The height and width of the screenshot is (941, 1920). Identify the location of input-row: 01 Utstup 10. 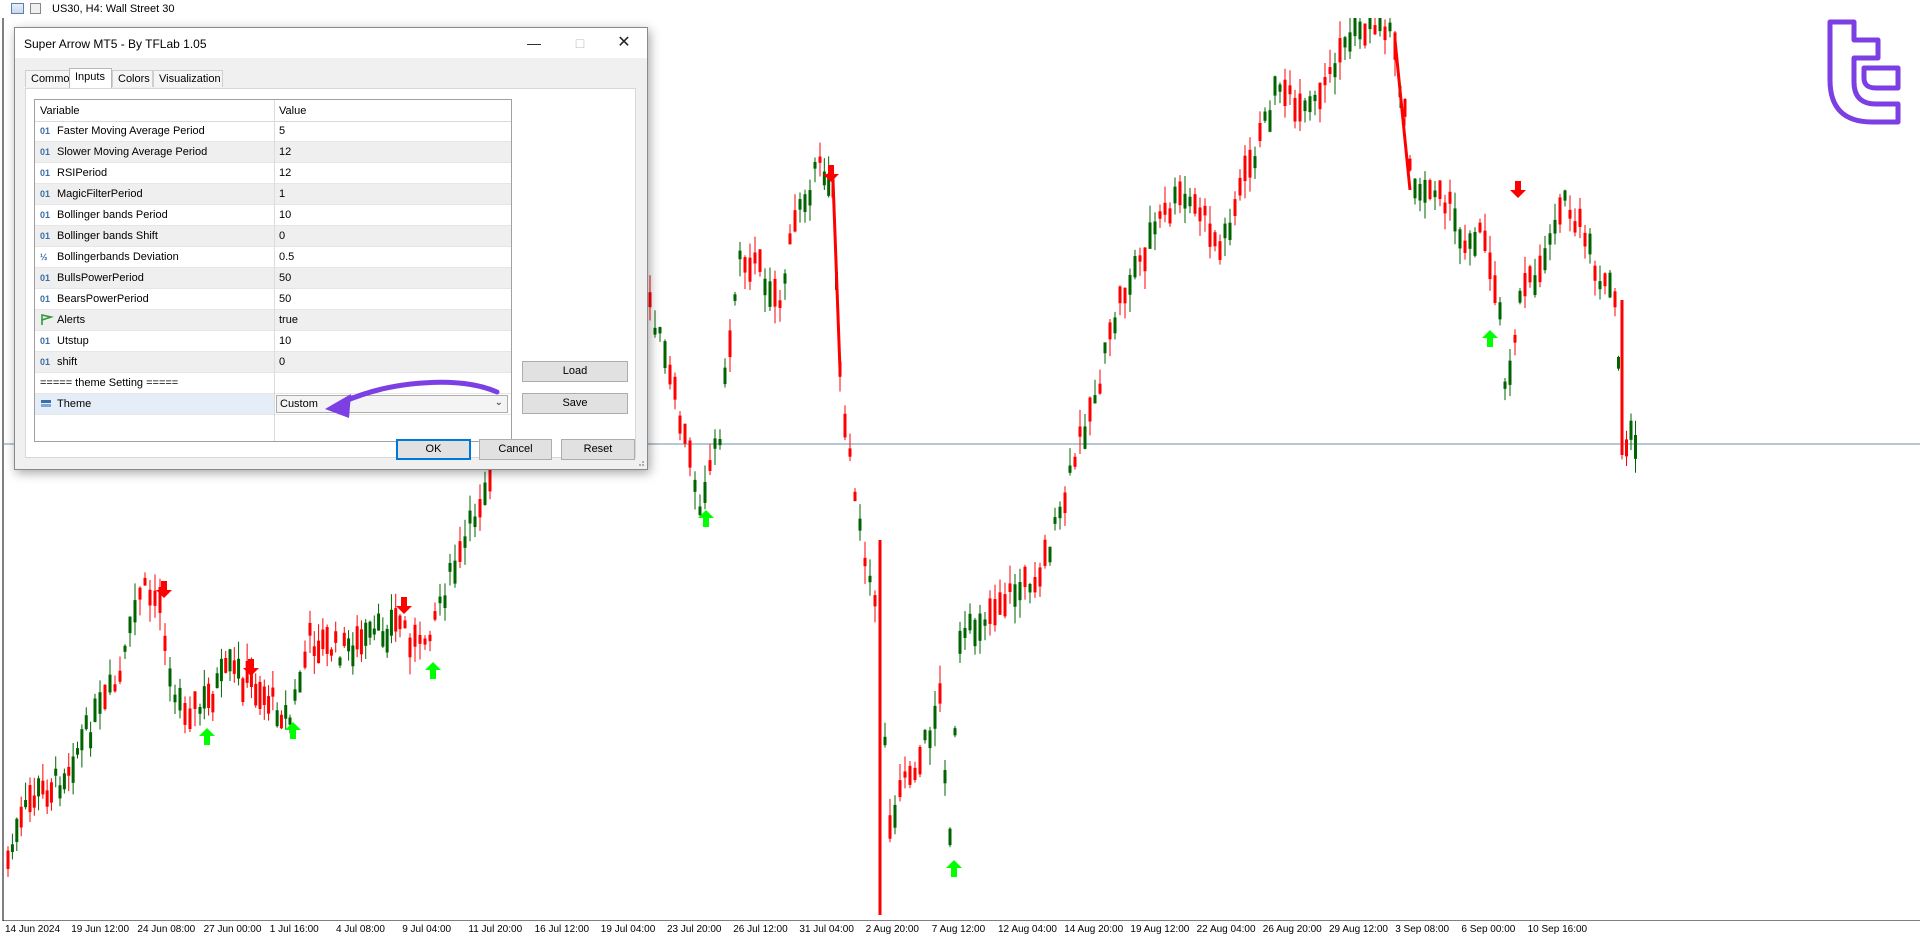
(273, 341).